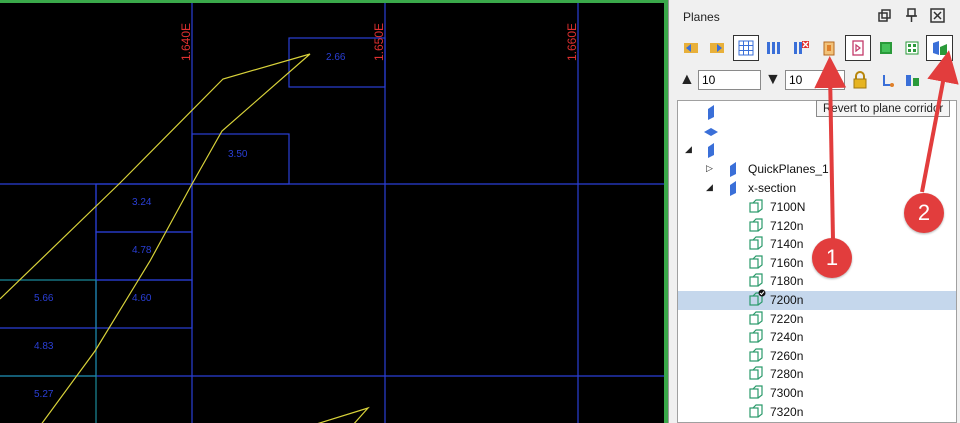 The width and height of the screenshot is (960, 423). I want to click on up-distance-field, so click(729, 80).